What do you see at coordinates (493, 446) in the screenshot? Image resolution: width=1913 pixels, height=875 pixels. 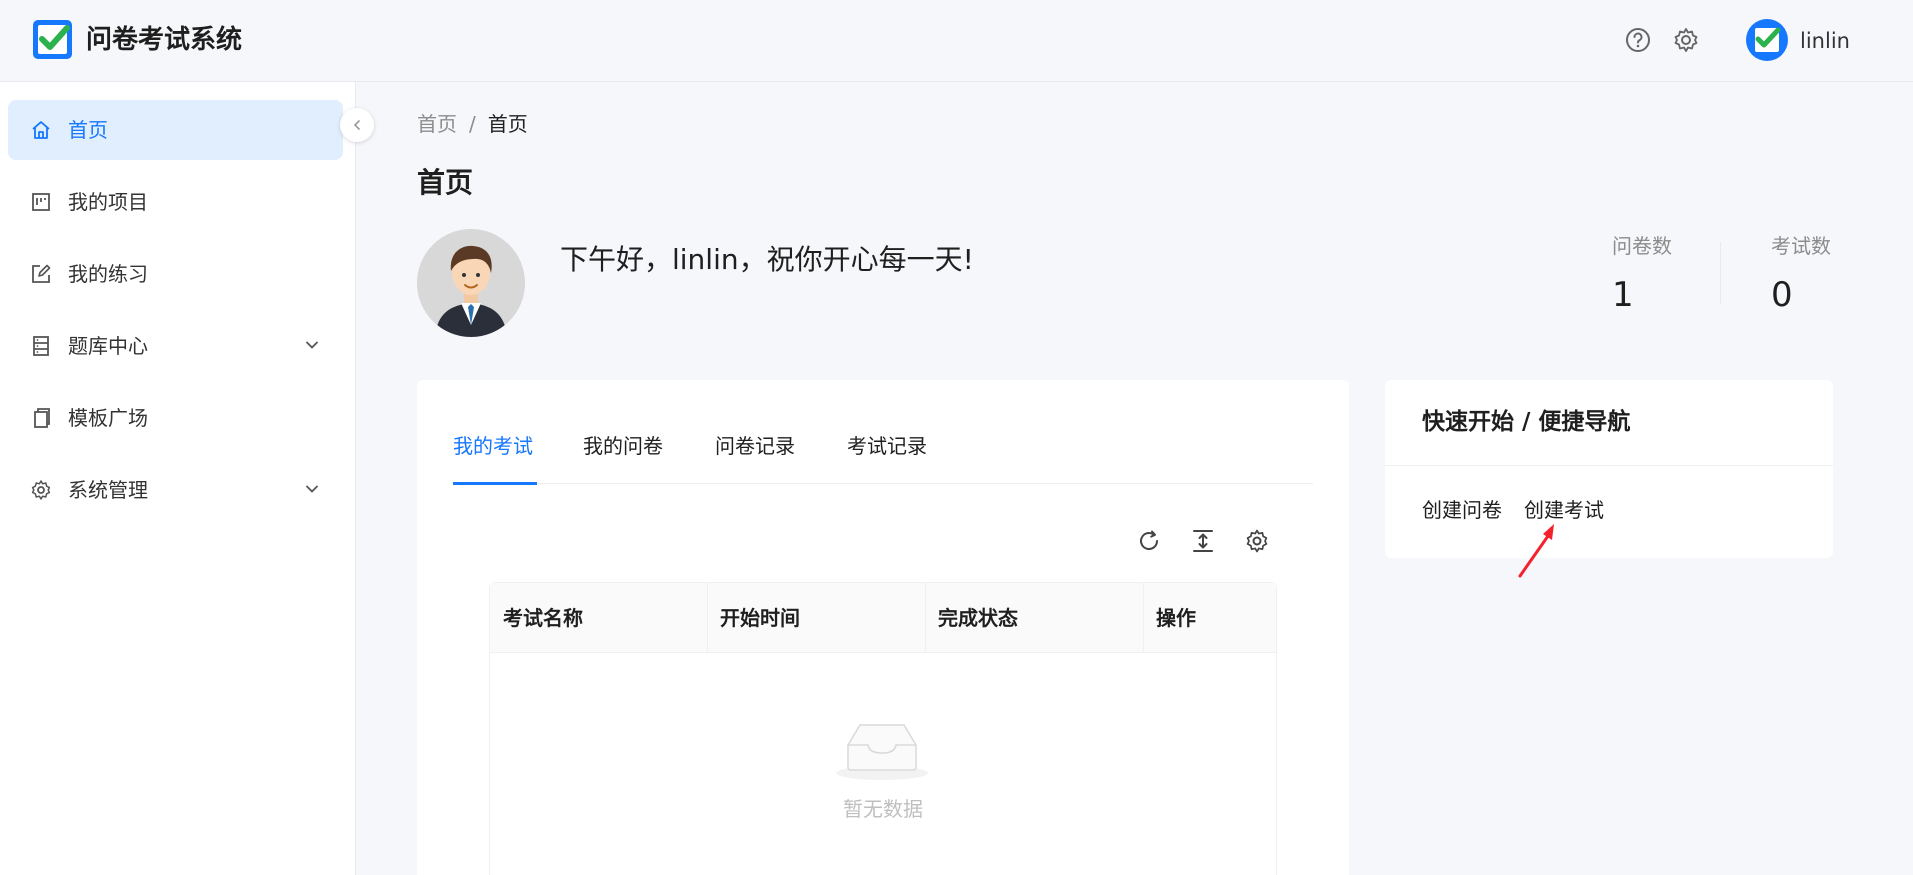 I see `tab-my-exams: 我的考试` at bounding box center [493, 446].